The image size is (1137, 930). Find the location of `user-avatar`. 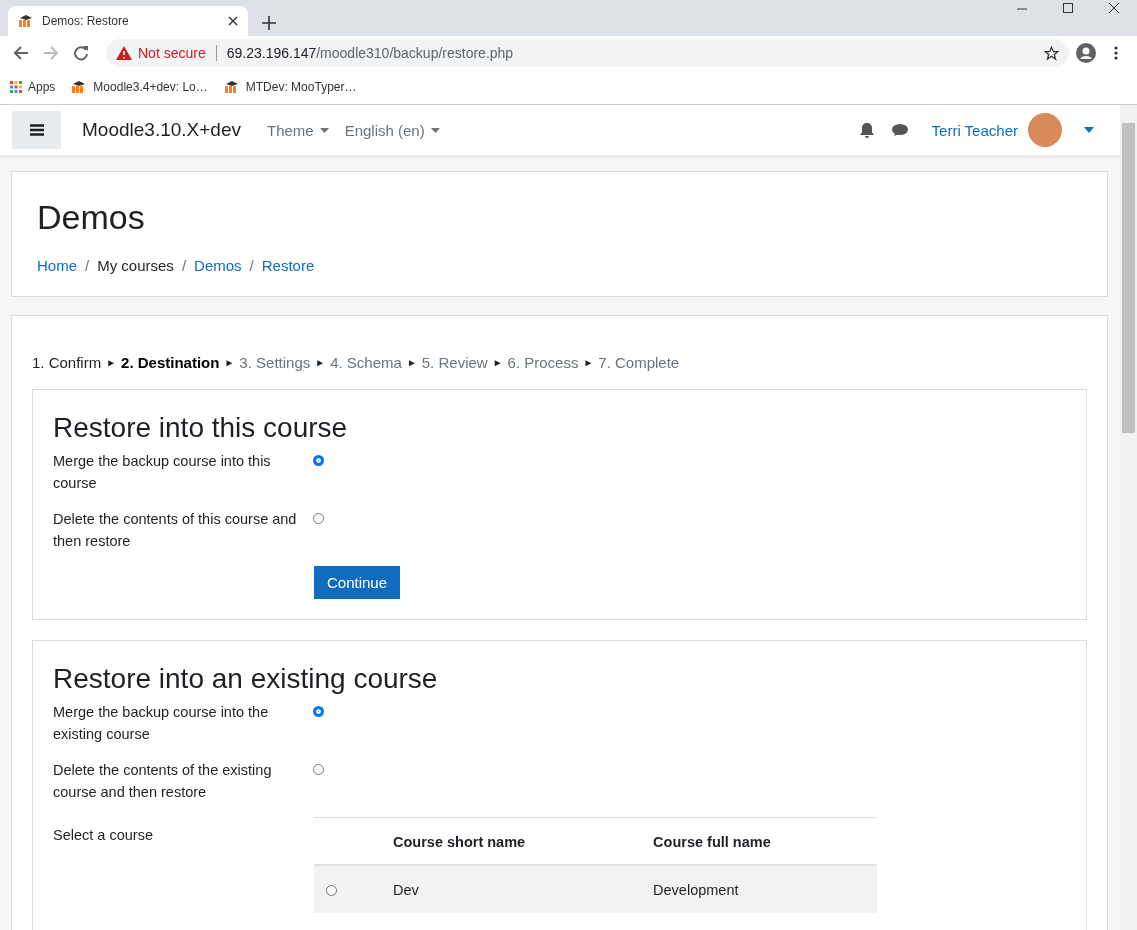

user-avatar is located at coordinates (1045, 130).